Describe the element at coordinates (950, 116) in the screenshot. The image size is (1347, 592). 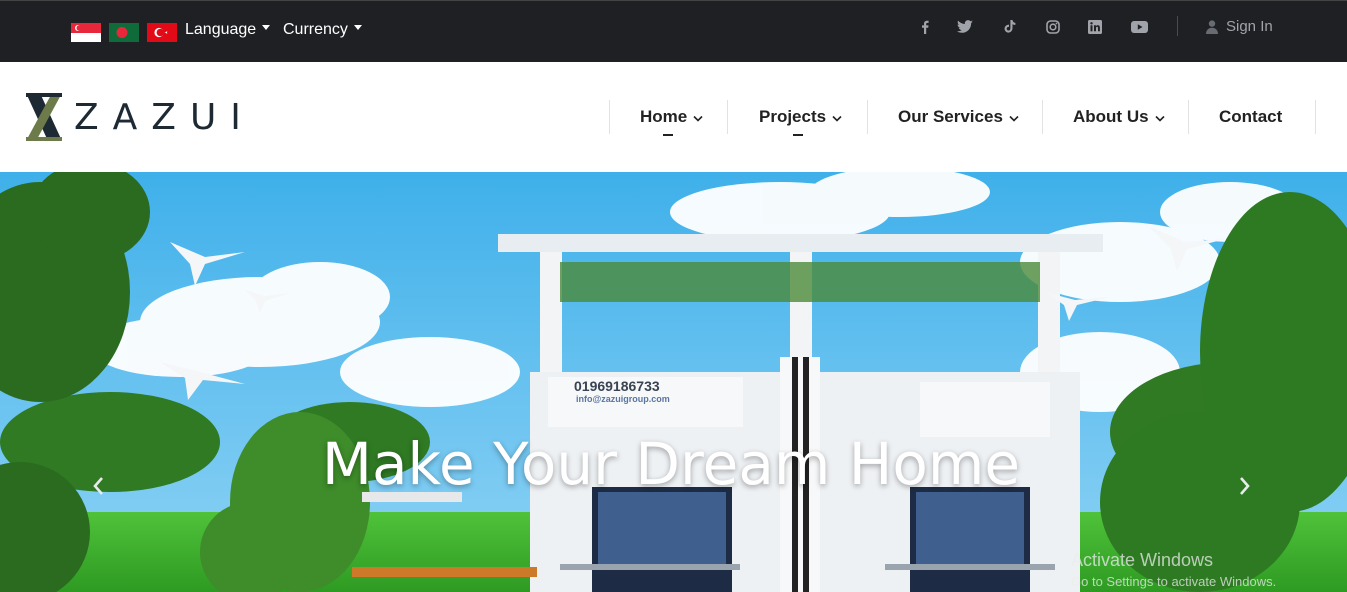
I see `nav-label: Our Services` at that location.